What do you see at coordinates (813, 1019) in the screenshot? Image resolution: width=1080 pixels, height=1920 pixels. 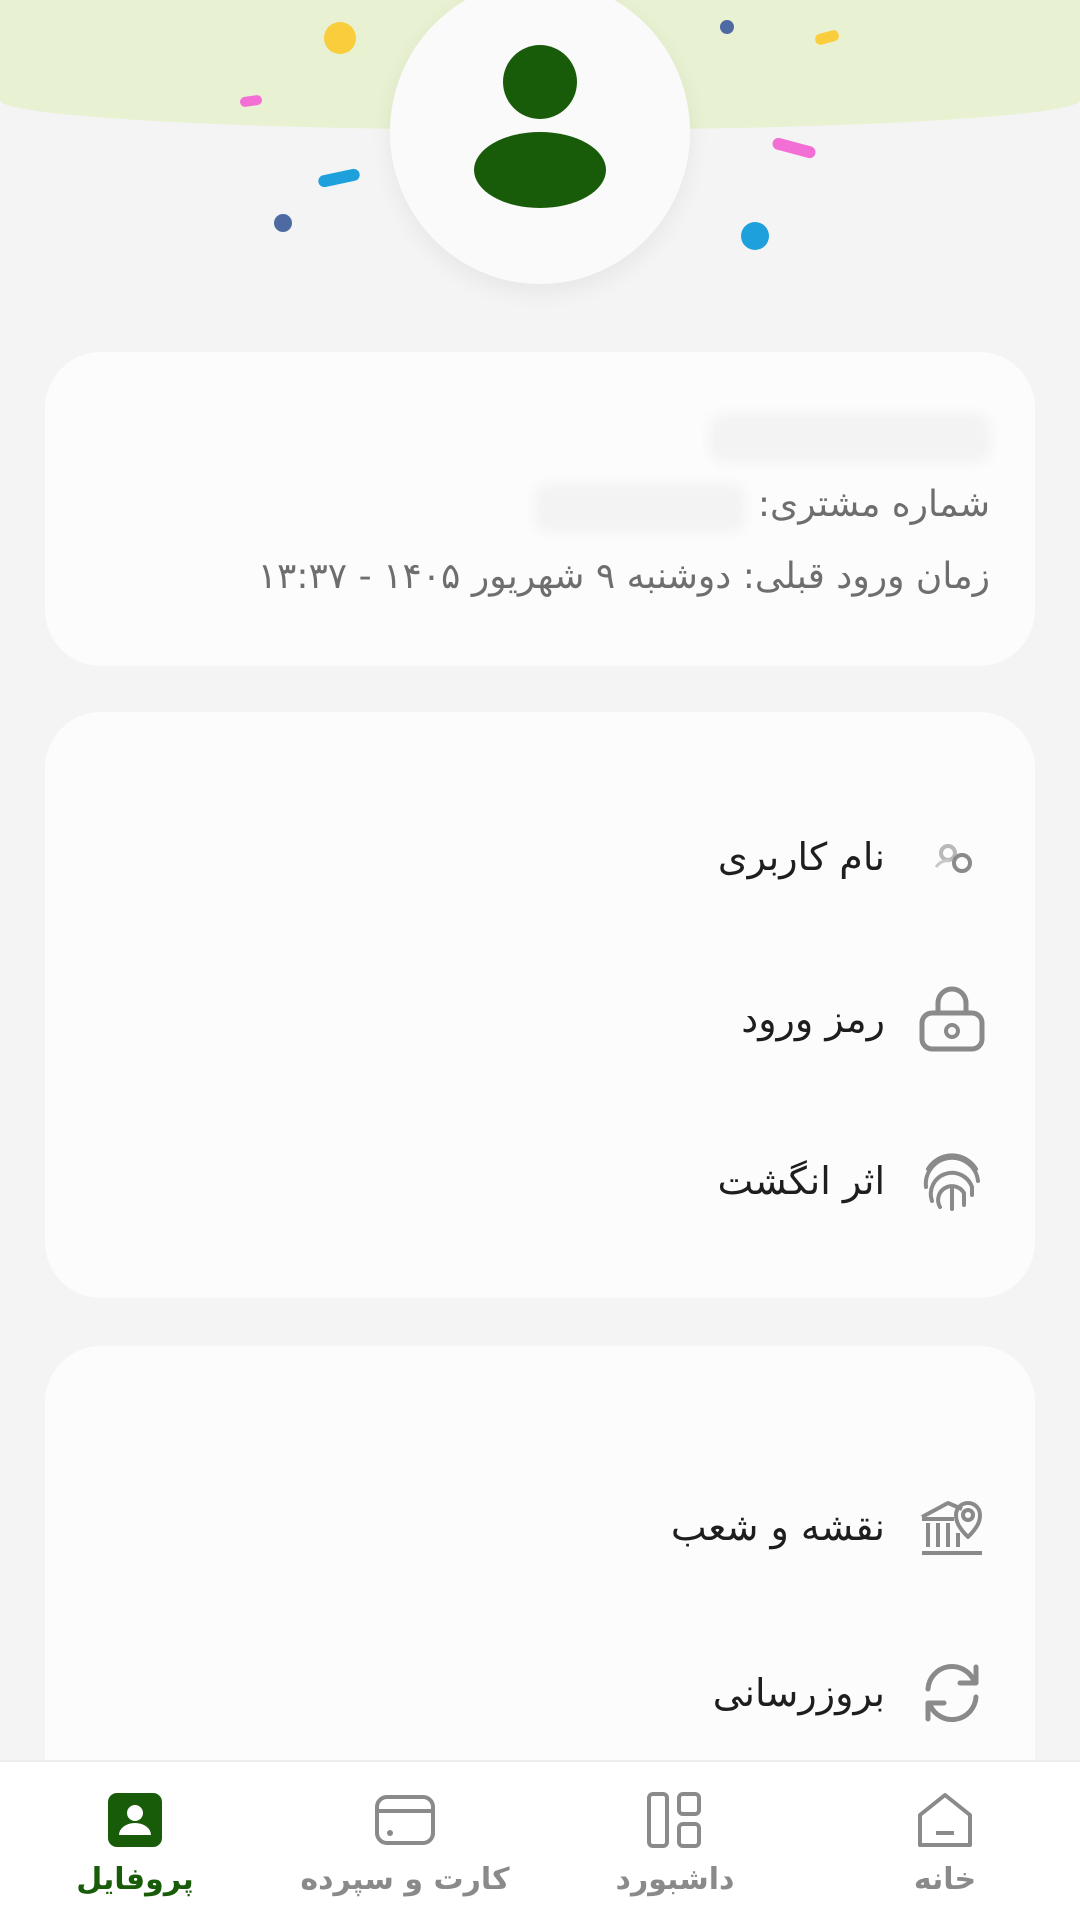 I see `settings-item-label: رمز ورود` at bounding box center [813, 1019].